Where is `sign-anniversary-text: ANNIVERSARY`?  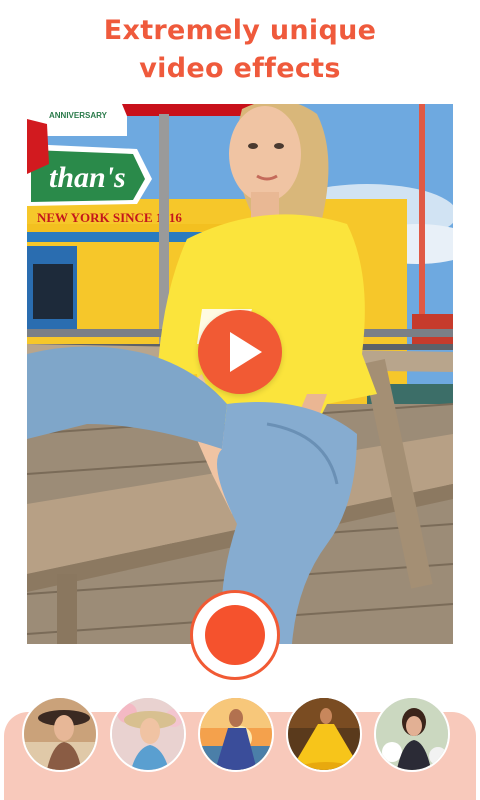 sign-anniversary-text: ANNIVERSARY is located at coordinates (78, 115).